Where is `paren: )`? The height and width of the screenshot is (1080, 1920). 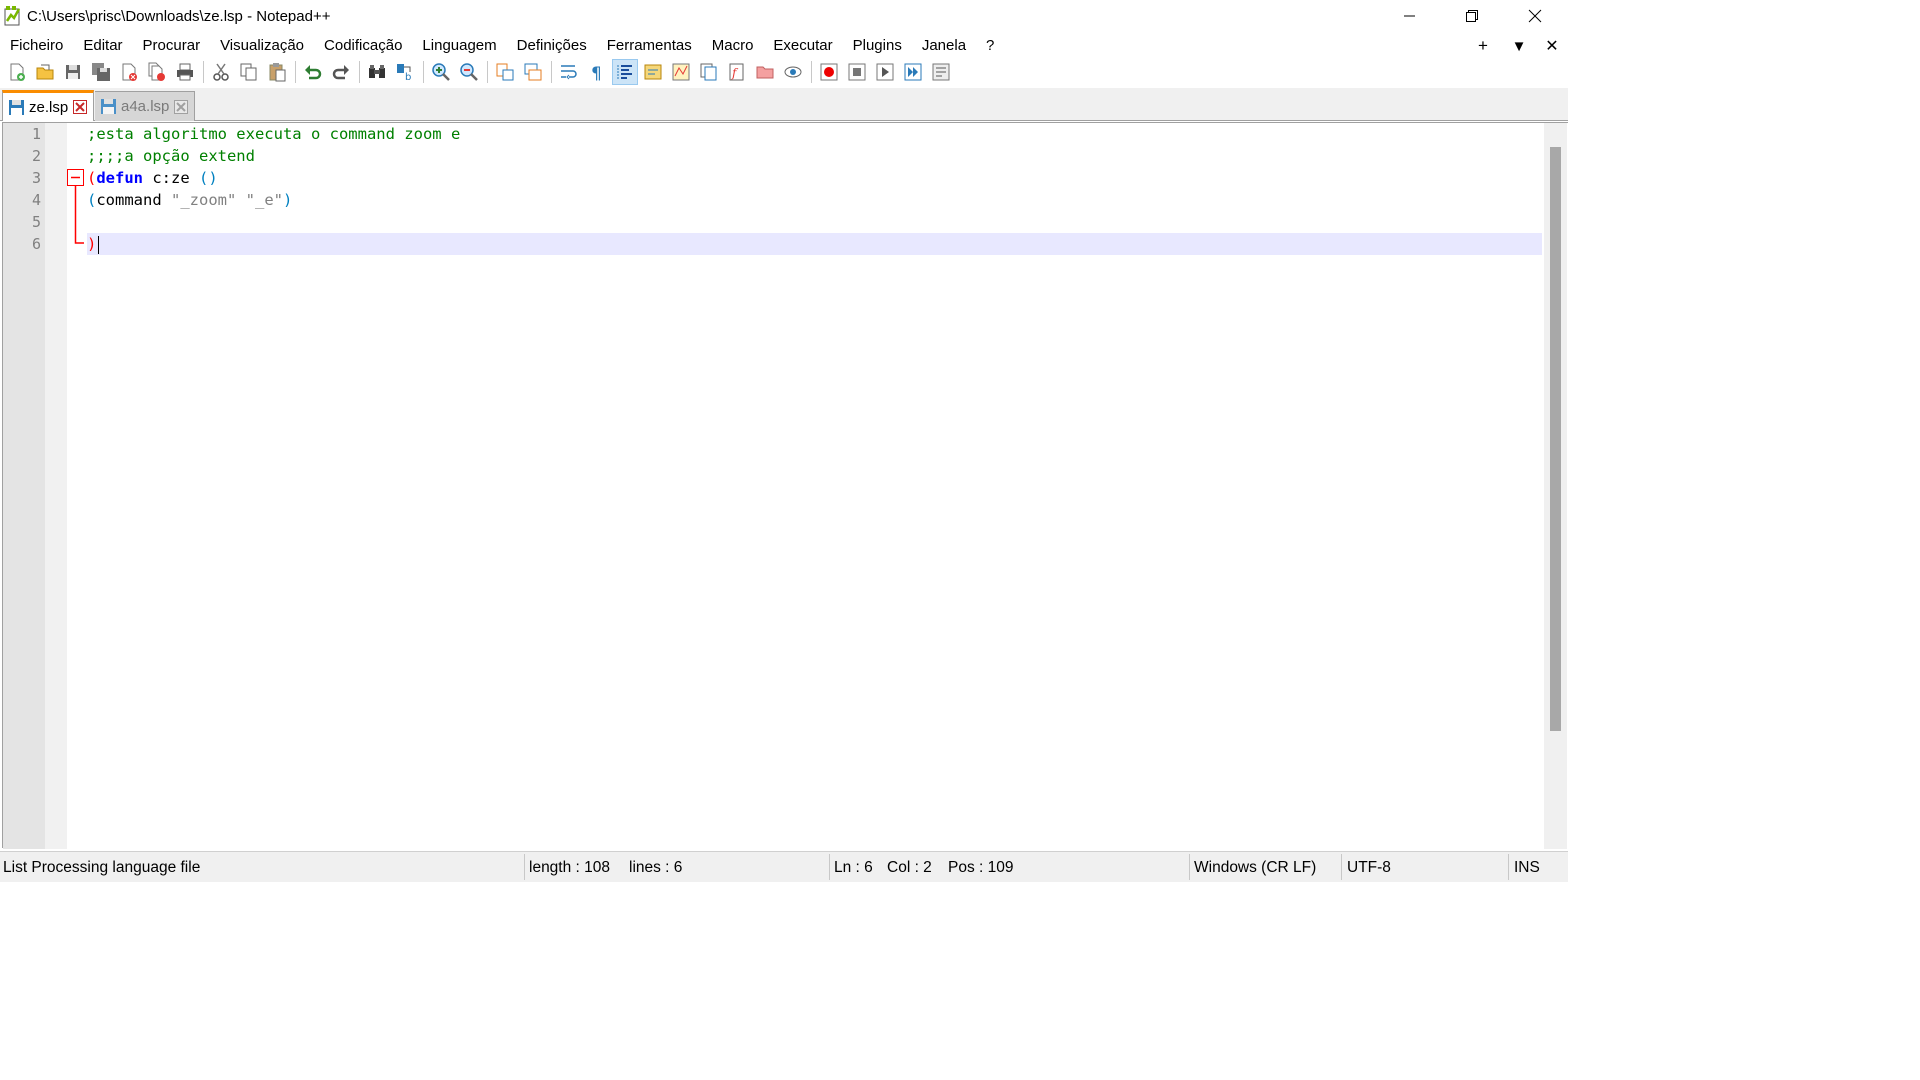
paren: ) is located at coordinates (288, 200).